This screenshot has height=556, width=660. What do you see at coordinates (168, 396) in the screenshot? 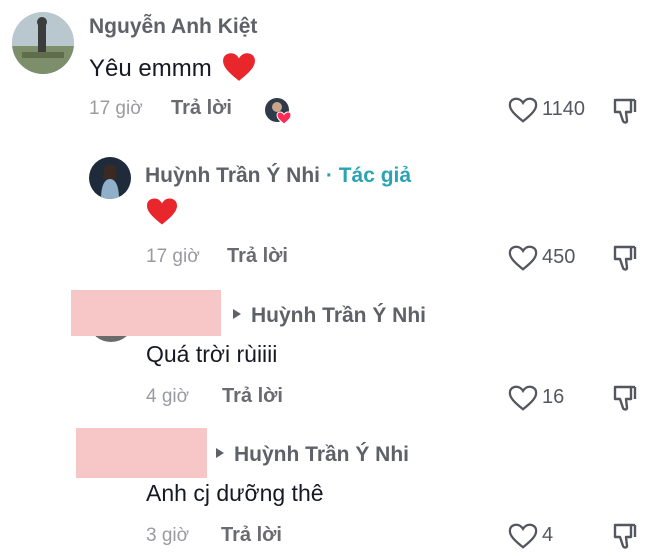
I see `comment-time: 4 giờ` at bounding box center [168, 396].